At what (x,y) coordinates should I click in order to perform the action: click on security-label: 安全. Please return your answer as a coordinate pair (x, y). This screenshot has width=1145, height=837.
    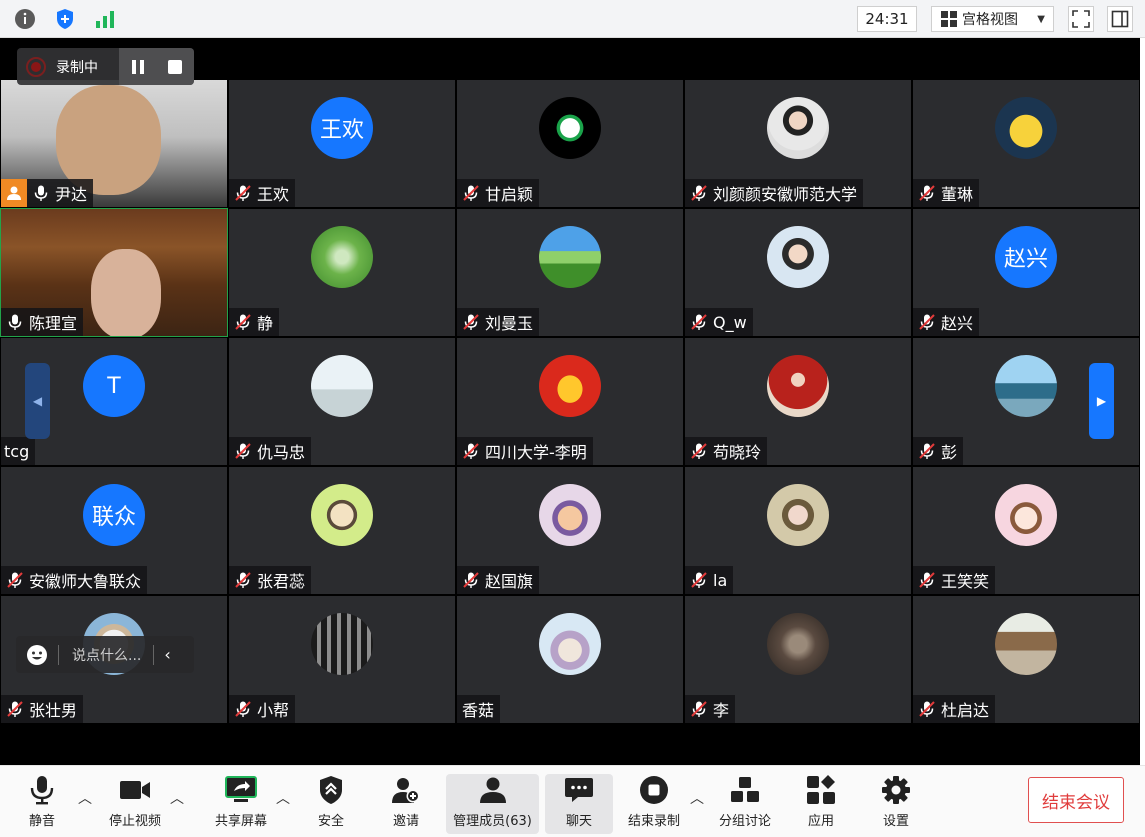
    Looking at the image, I should click on (330, 821).